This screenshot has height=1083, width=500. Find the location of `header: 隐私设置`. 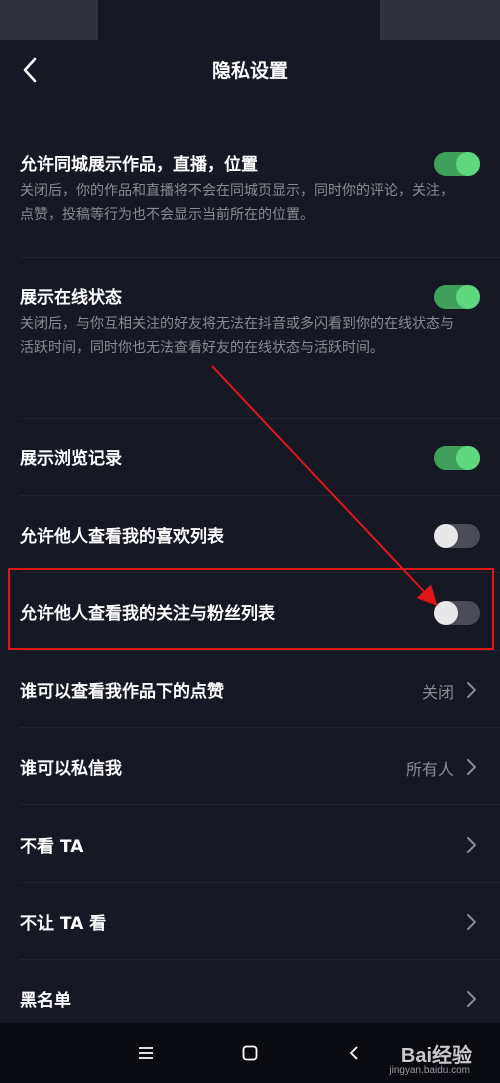

header: 隐私设置 is located at coordinates (250, 71).